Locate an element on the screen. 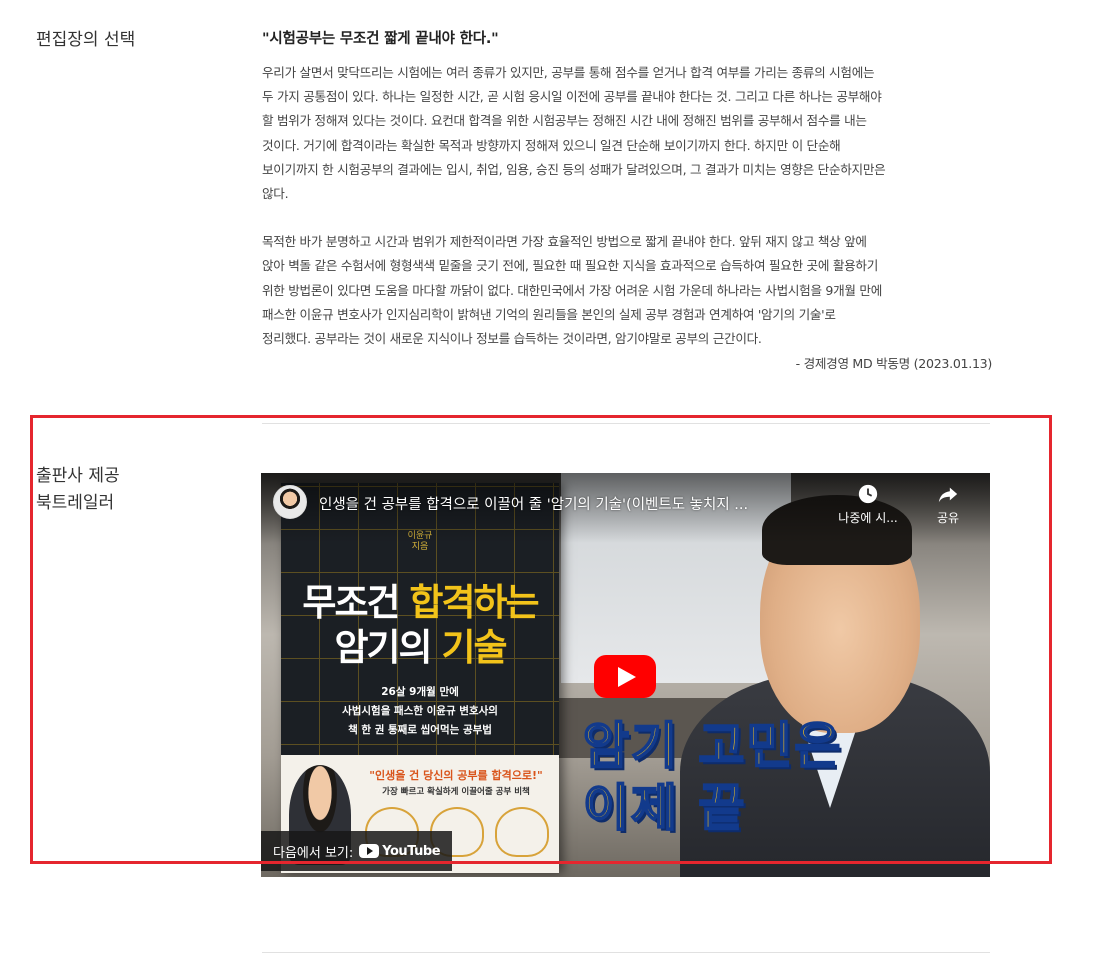 Image resolution: width=1098 pixels, height=965 pixels. book-title-highlight: 합격하는 is located at coordinates (474, 602).